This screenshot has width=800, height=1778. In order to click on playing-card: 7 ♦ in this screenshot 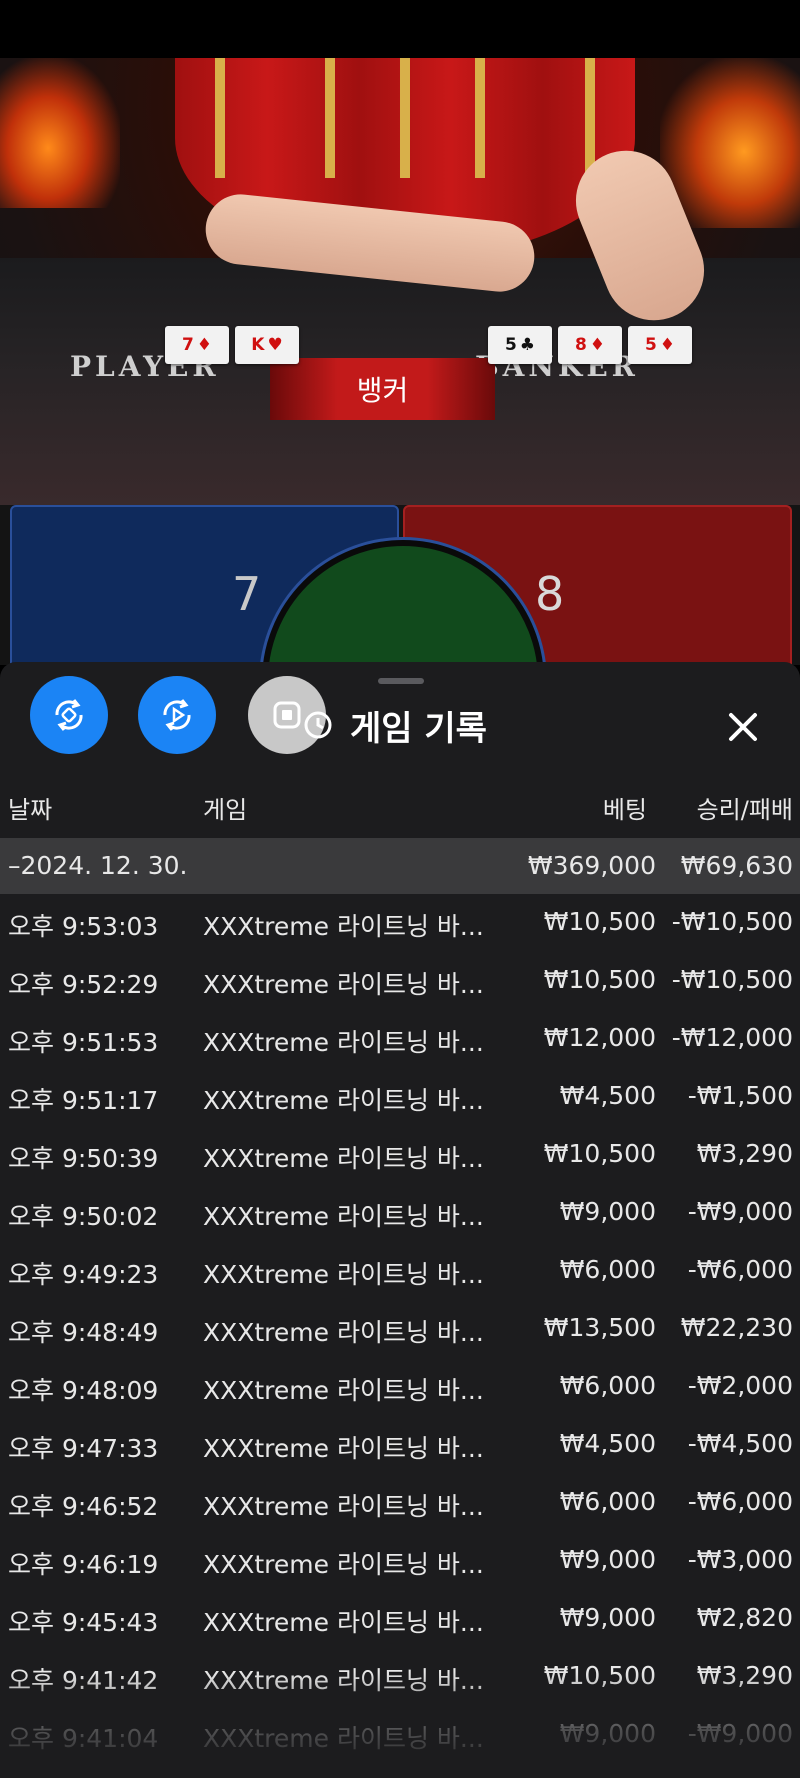, I will do `click(197, 345)`.